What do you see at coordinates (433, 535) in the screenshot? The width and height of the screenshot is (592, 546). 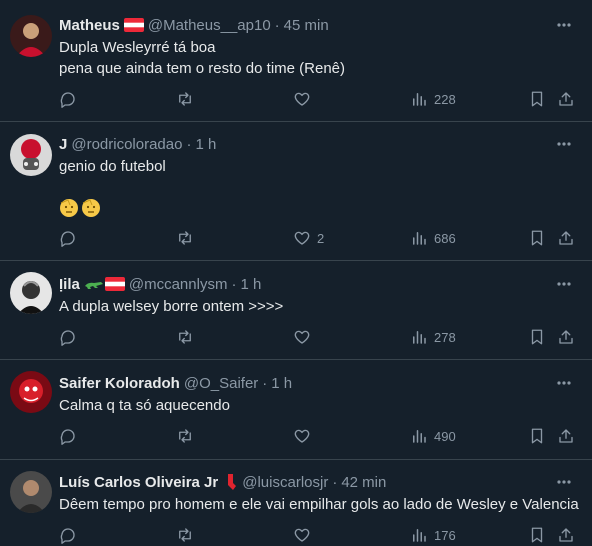 I see `views-button: 176` at bounding box center [433, 535].